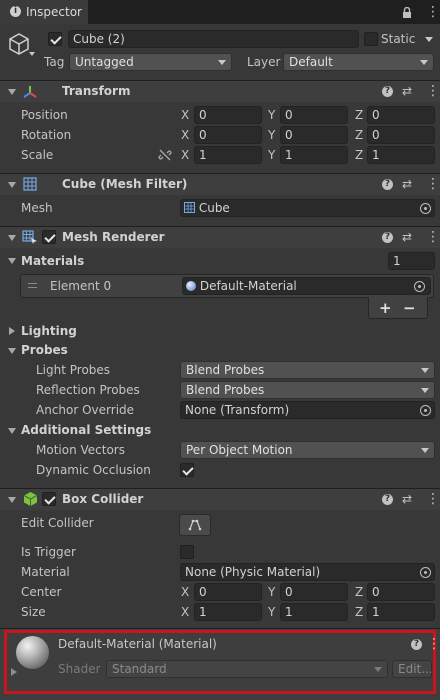  Describe the element at coordinates (228, 115) in the screenshot. I see `position-x-field: 0` at that location.